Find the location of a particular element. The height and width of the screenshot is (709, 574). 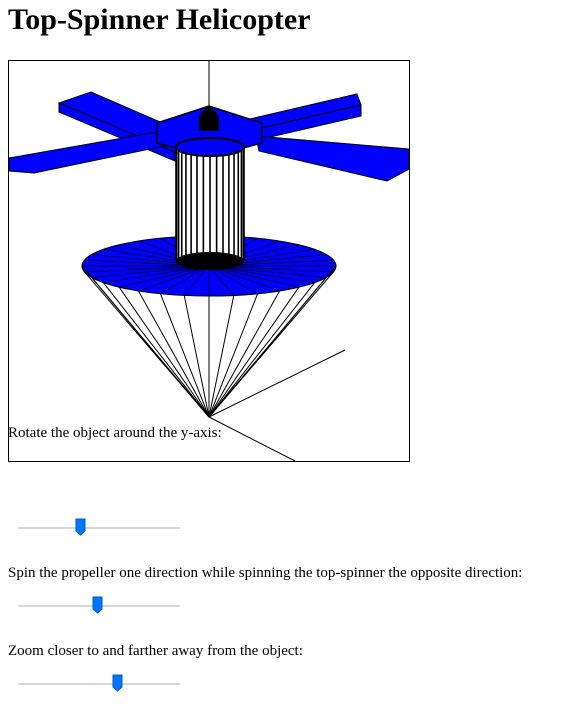

x-axis is located at coordinates (277, 383).